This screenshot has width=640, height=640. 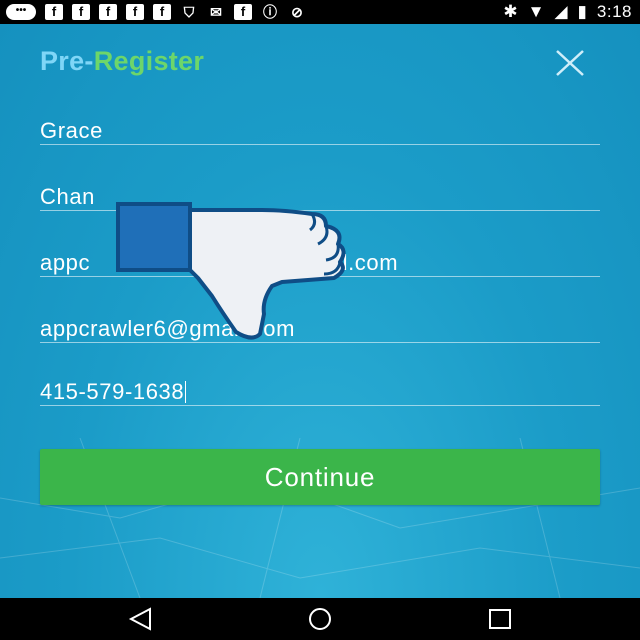 What do you see at coordinates (582, 11) in the screenshot?
I see `battery-icon: ▮` at bounding box center [582, 11].